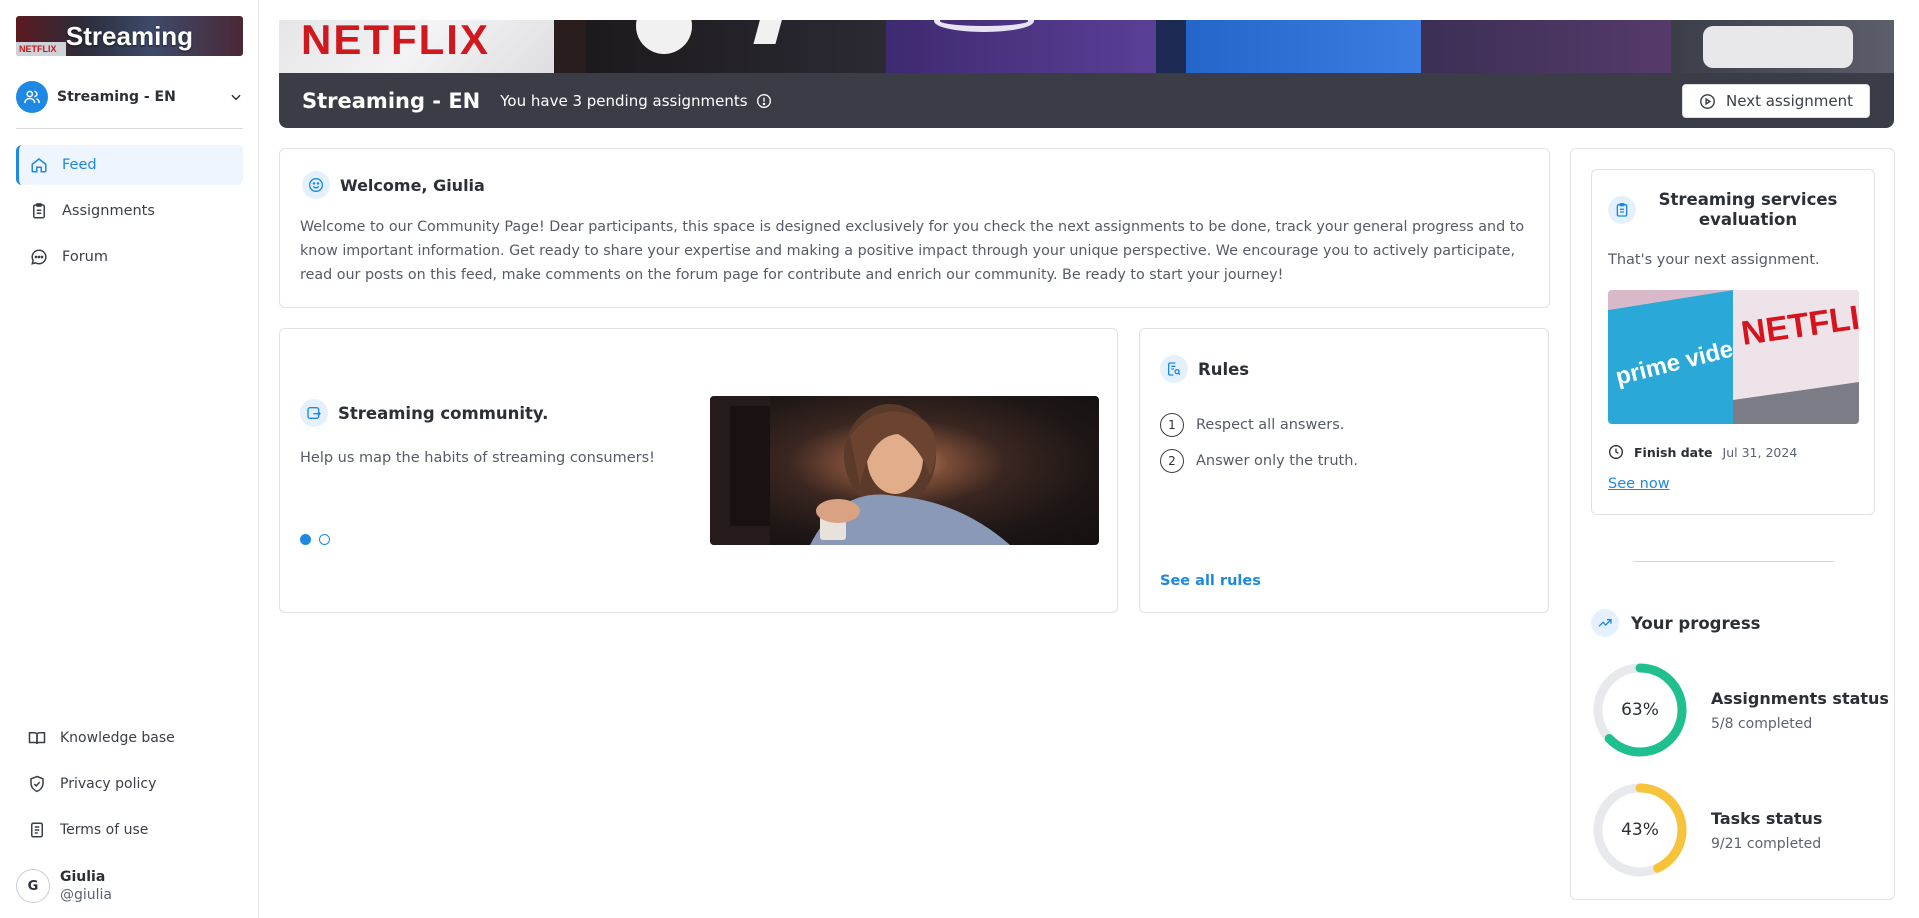  I want to click on book-icon, so click(37, 738).